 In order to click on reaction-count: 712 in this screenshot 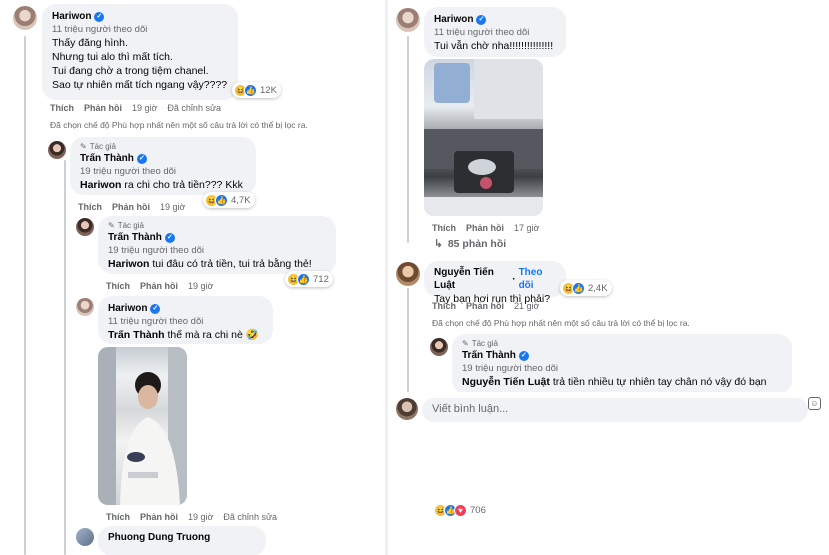, I will do `click(321, 279)`.